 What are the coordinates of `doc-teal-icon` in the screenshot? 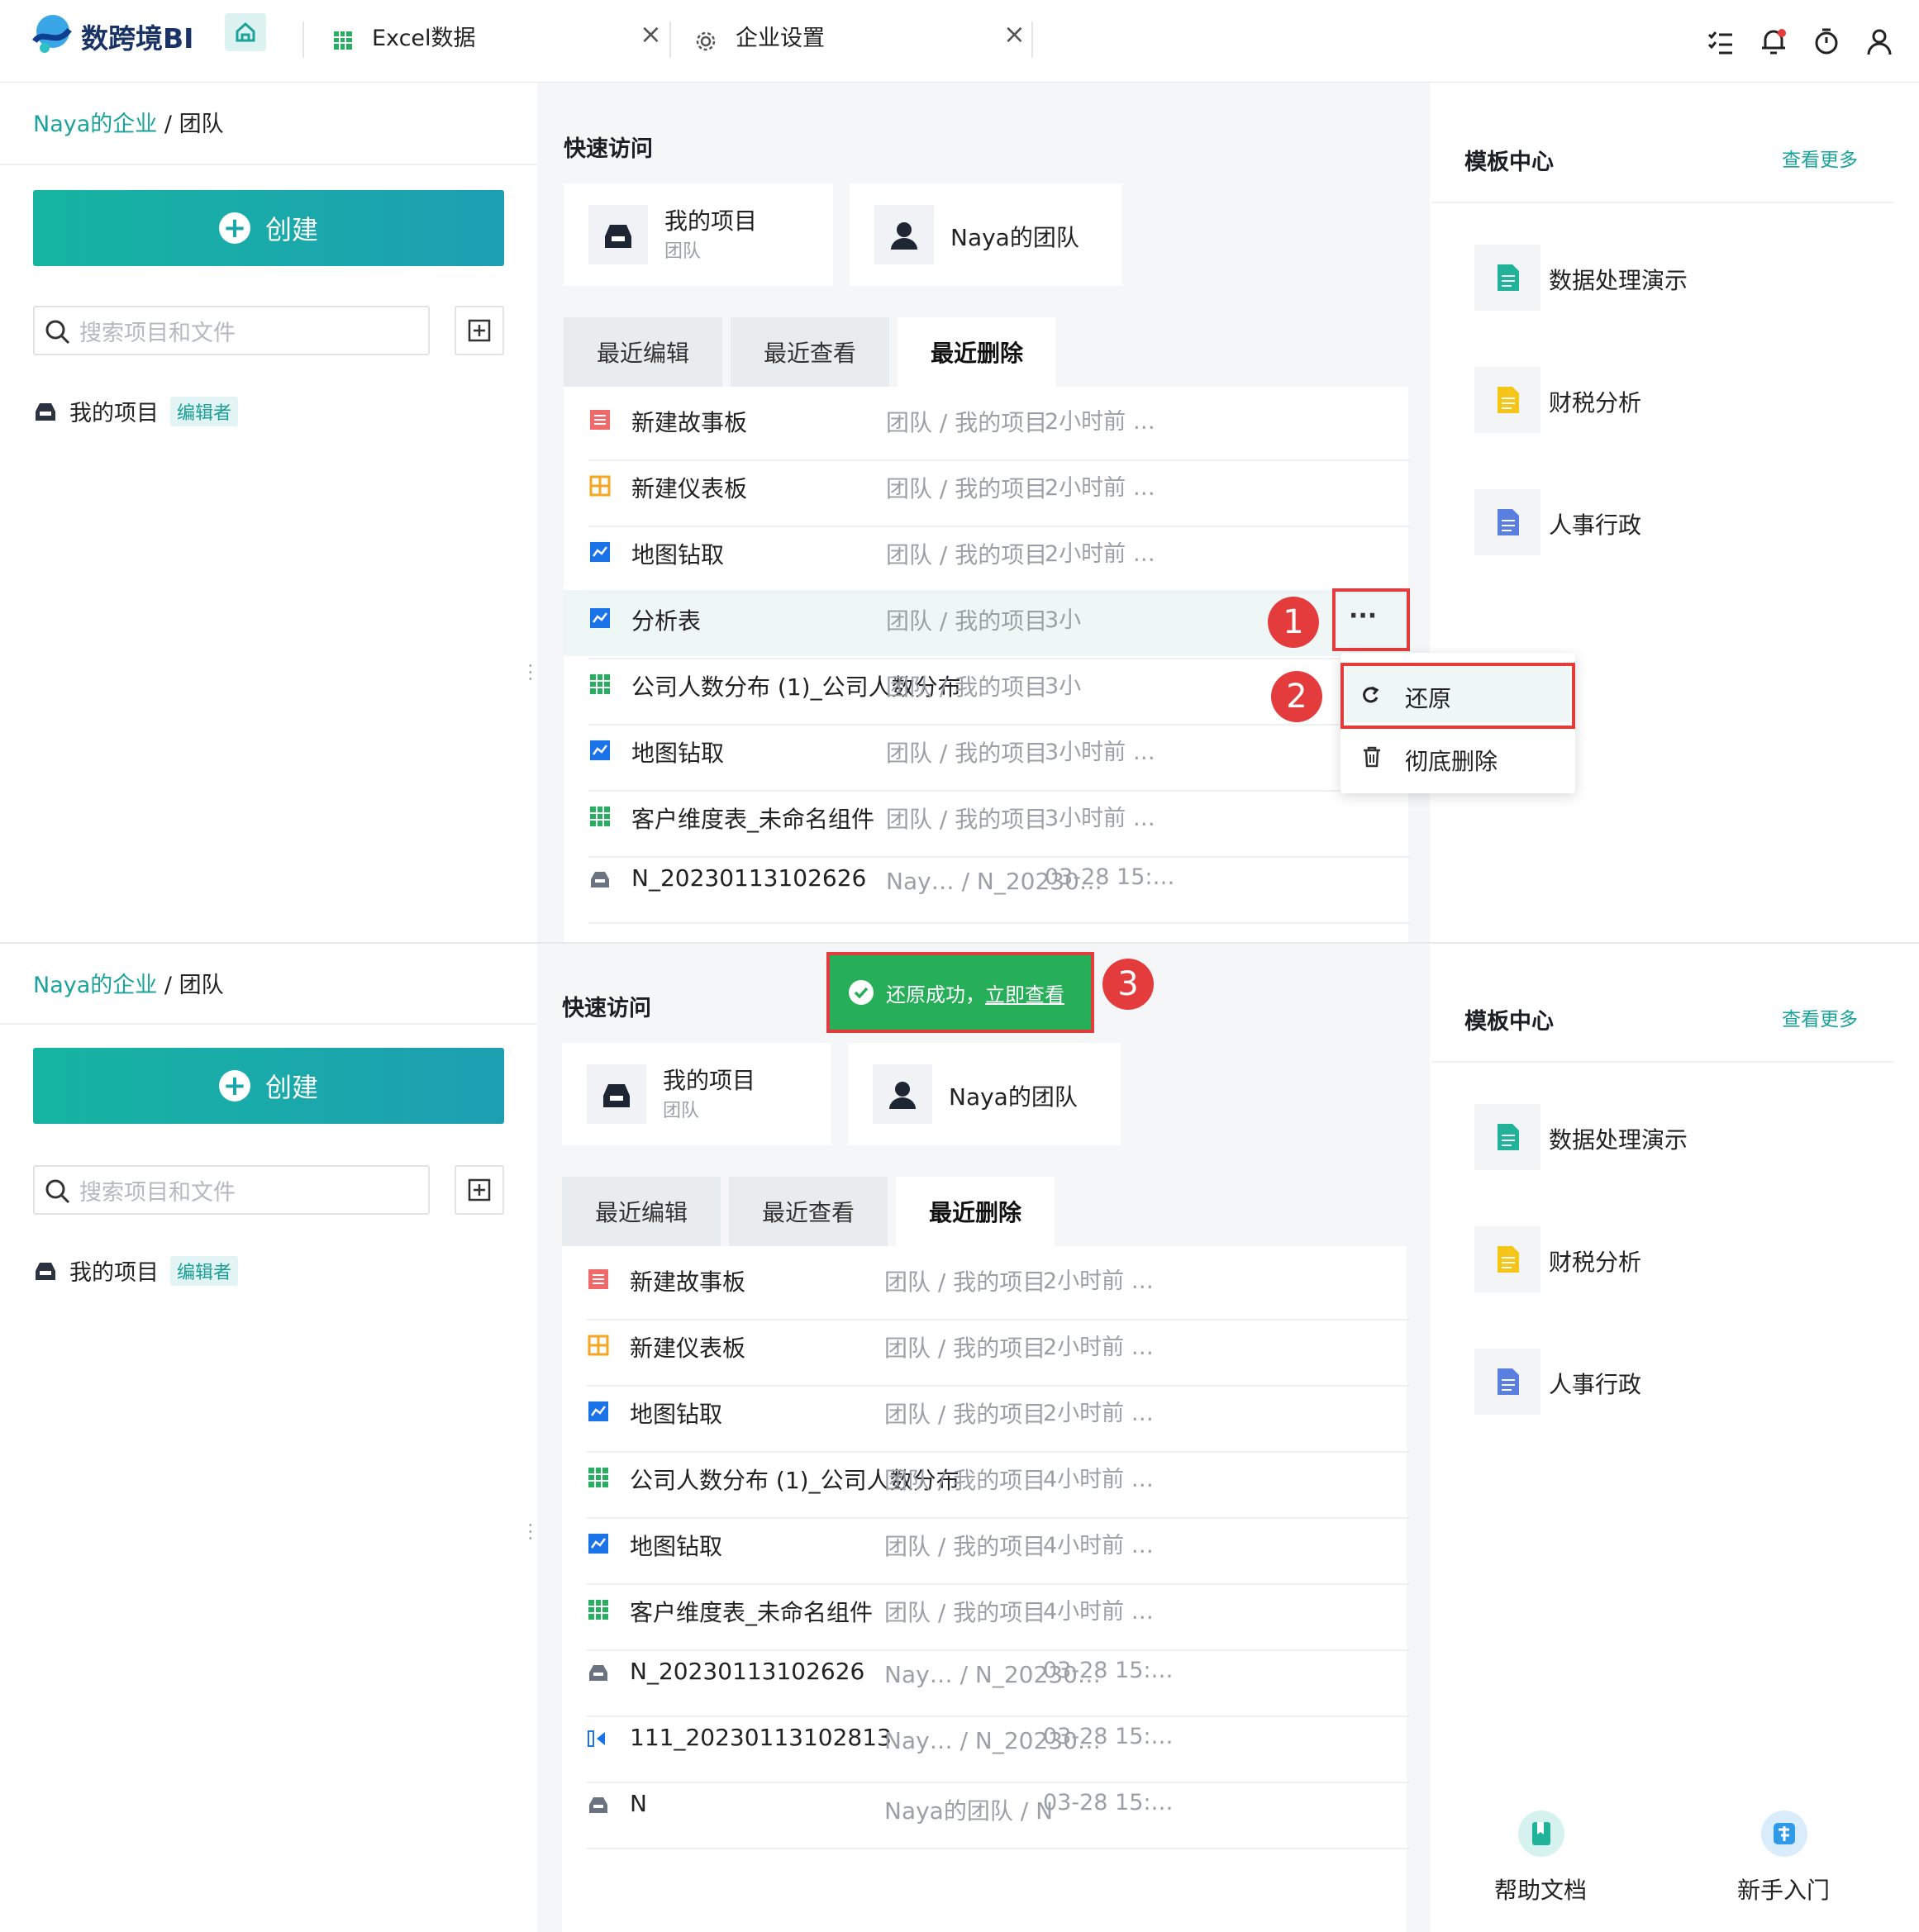 It's located at (1508, 277).